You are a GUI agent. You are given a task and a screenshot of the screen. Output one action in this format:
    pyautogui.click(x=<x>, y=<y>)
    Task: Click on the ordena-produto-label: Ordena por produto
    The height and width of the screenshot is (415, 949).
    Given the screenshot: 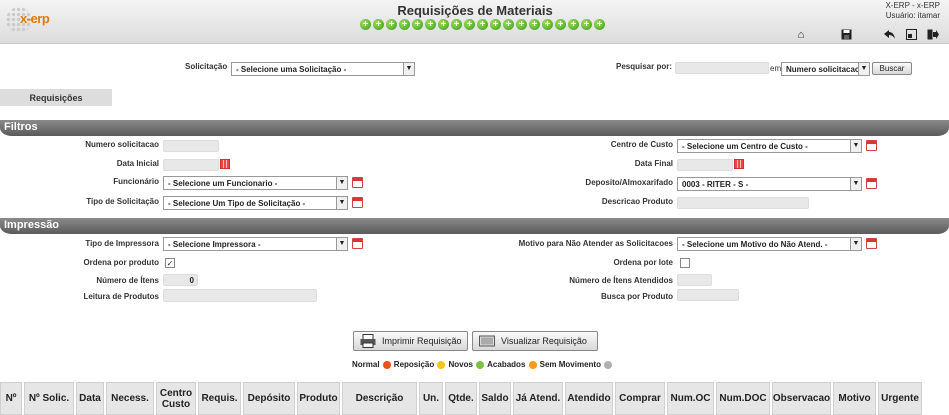 What is the action you would take?
    pyautogui.click(x=121, y=262)
    